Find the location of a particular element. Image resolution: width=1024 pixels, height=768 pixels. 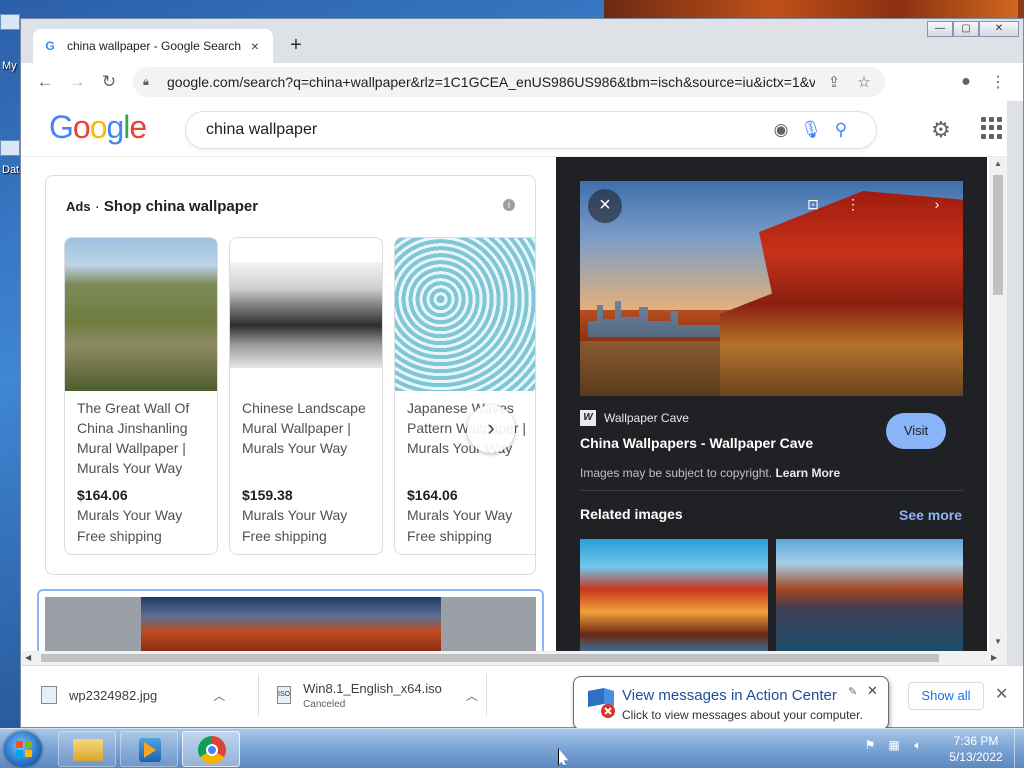

close-icon: ✕ is located at coordinates (872, 691).